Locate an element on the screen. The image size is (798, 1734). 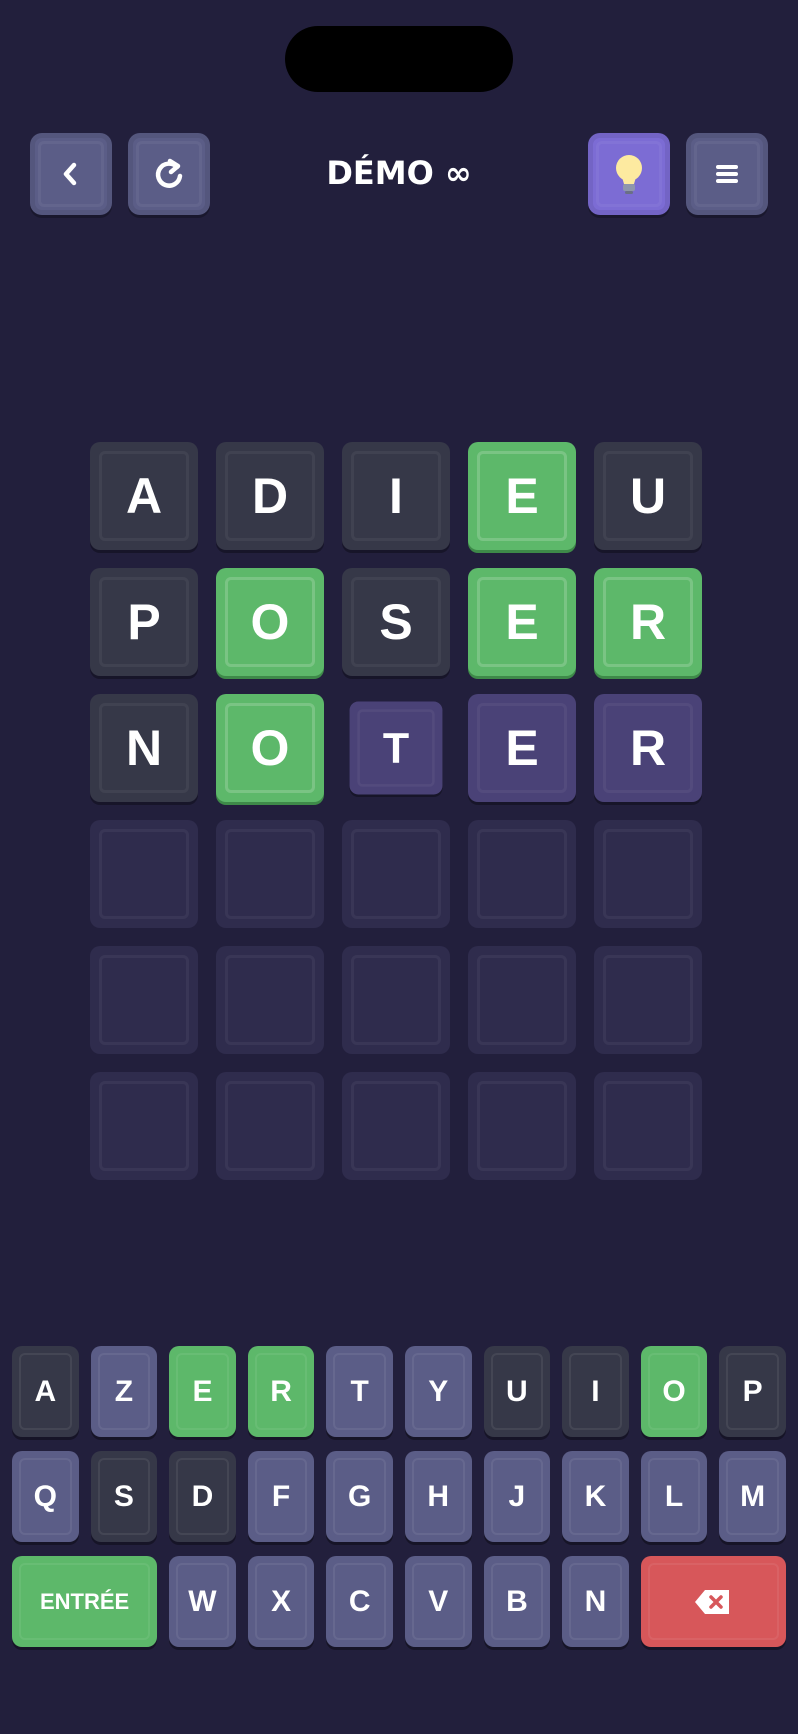
key-h: H is located at coordinates (438, 1496).